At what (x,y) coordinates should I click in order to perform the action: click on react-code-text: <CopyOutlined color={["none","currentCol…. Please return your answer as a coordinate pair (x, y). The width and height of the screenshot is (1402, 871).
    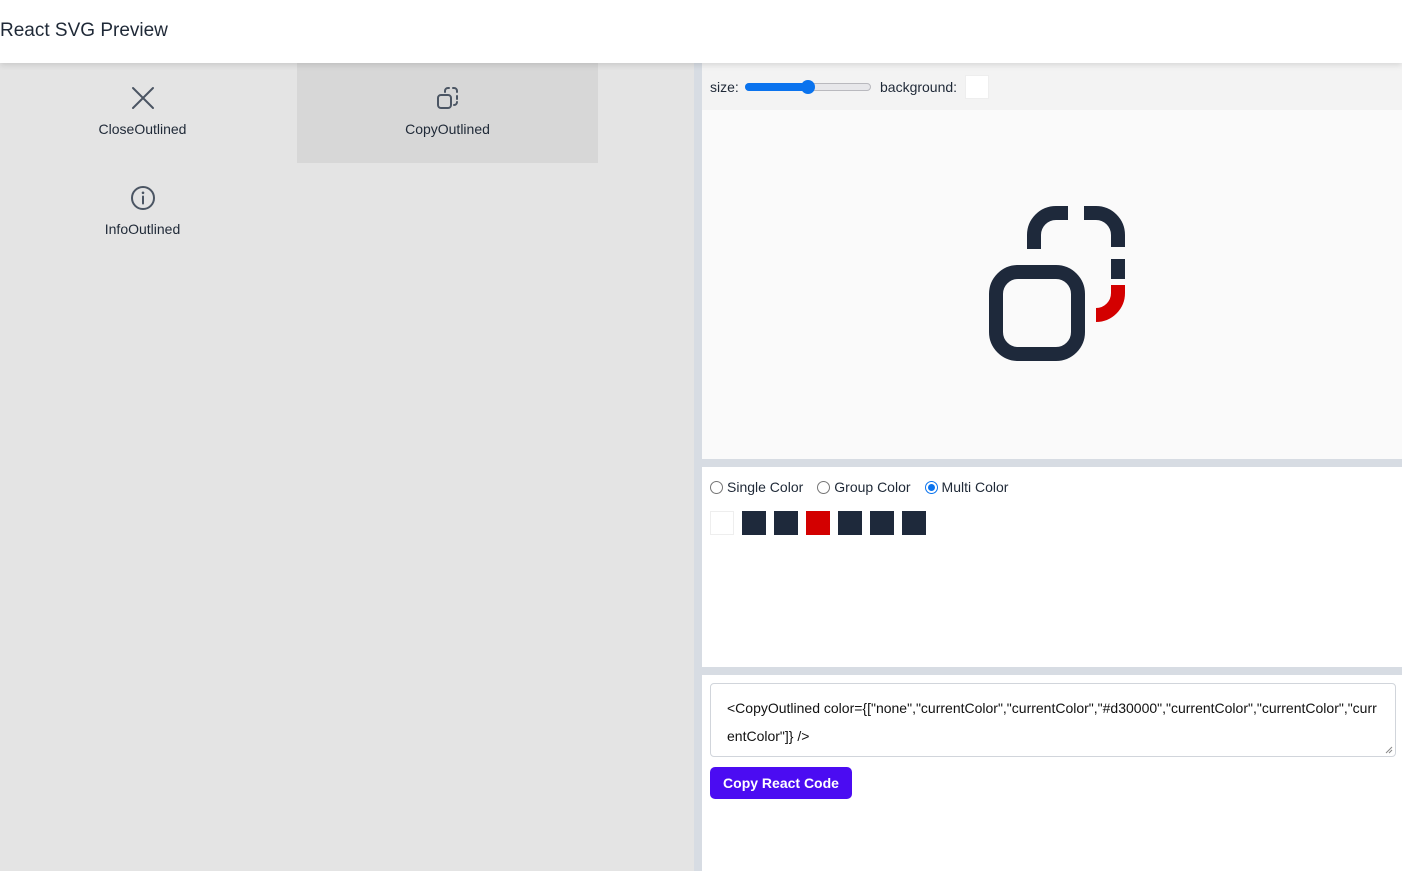
    Looking at the image, I should click on (1052, 722).